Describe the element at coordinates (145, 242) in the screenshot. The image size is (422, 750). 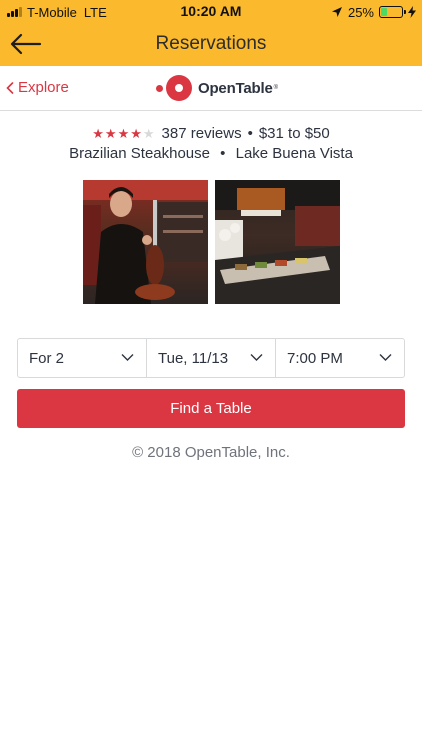
I see `restaurant-photo-chef` at that location.